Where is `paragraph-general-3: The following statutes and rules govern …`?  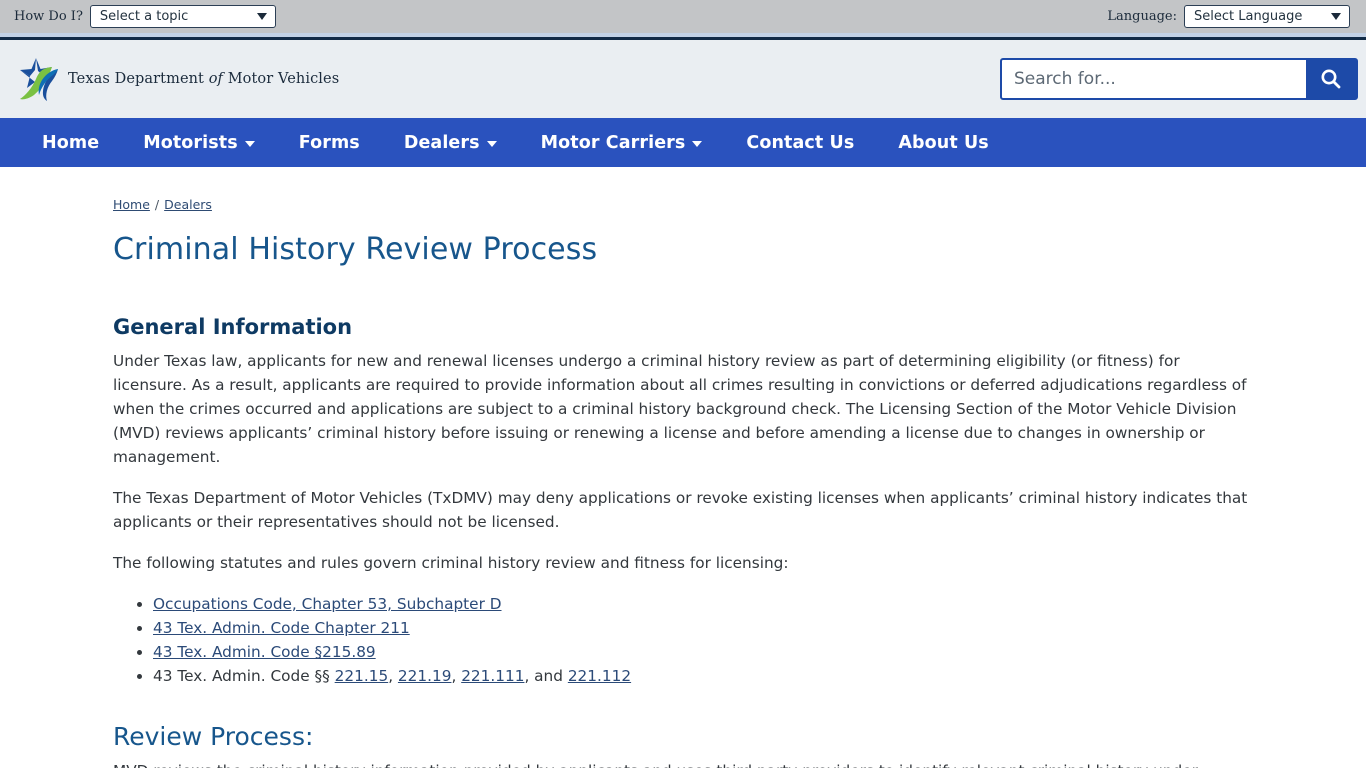 paragraph-general-3: The following statutes and rules govern … is located at coordinates (451, 563).